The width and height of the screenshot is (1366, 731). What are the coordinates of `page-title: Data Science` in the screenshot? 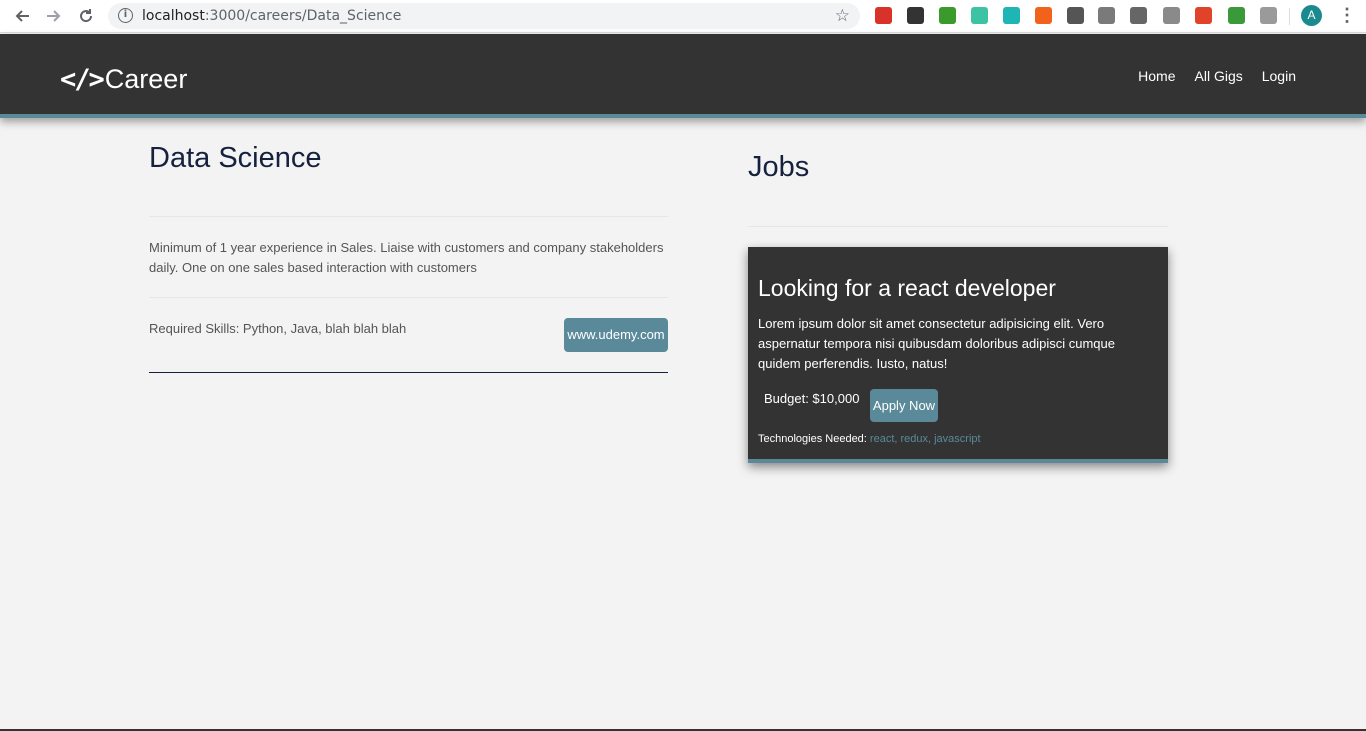 It's located at (235, 158).